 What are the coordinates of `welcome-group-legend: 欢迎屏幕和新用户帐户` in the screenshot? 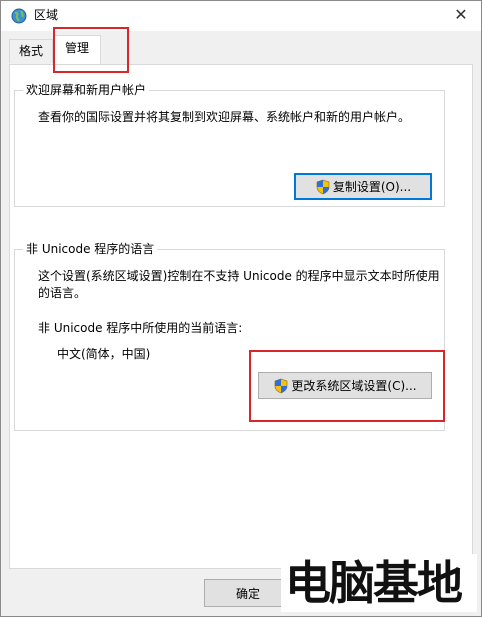 It's located at (86, 90).